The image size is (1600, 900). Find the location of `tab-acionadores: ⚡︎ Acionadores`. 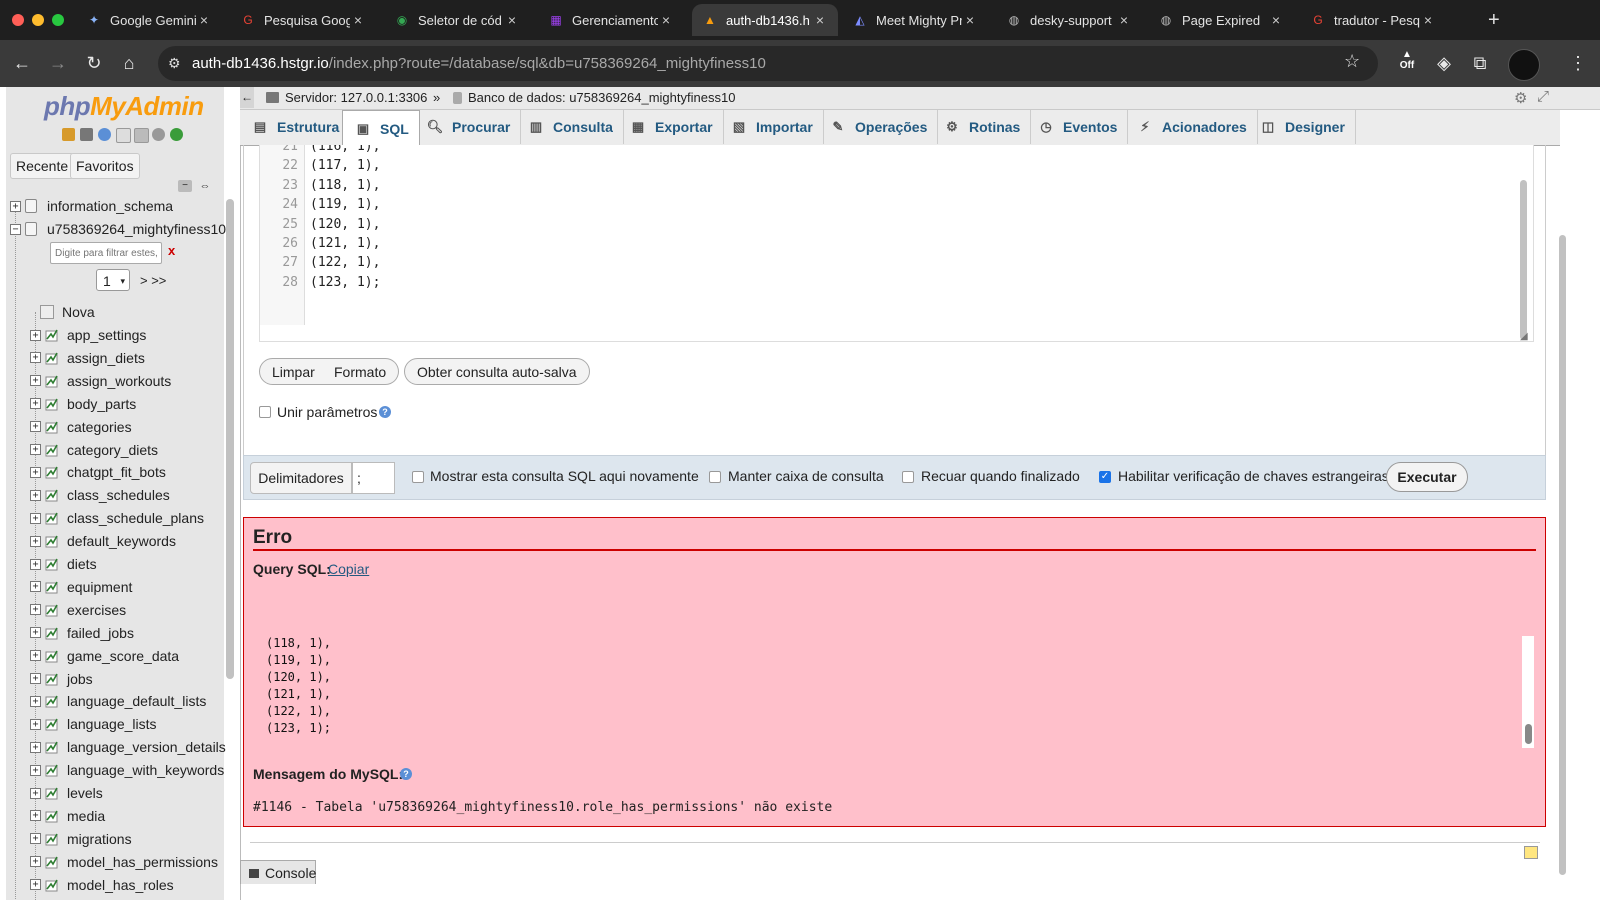

tab-acionadores: ⚡︎ Acionadores is located at coordinates (1191, 127).